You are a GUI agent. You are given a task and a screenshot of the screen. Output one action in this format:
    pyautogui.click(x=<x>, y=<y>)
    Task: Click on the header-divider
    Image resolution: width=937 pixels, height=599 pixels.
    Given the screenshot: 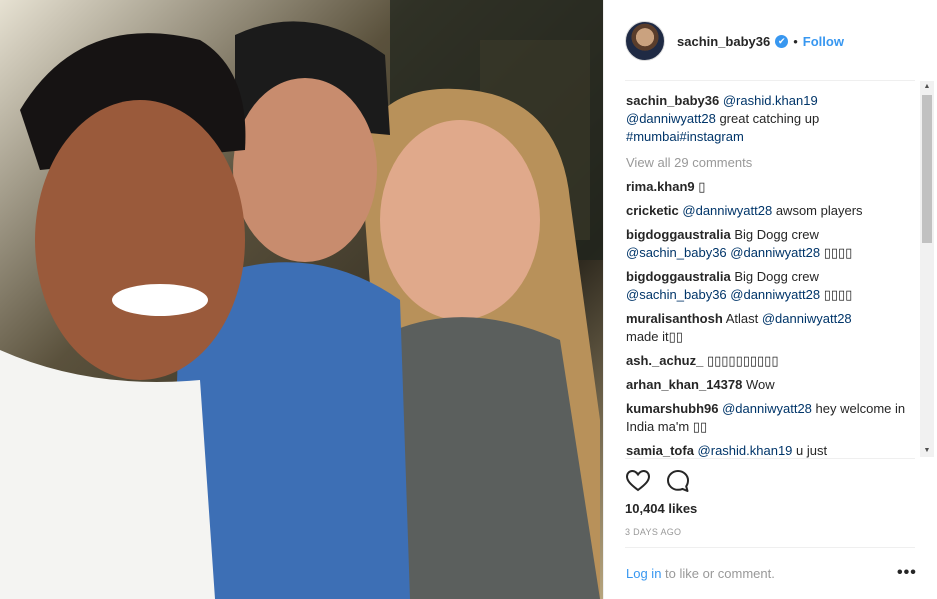 What is the action you would take?
    pyautogui.click(x=770, y=80)
    